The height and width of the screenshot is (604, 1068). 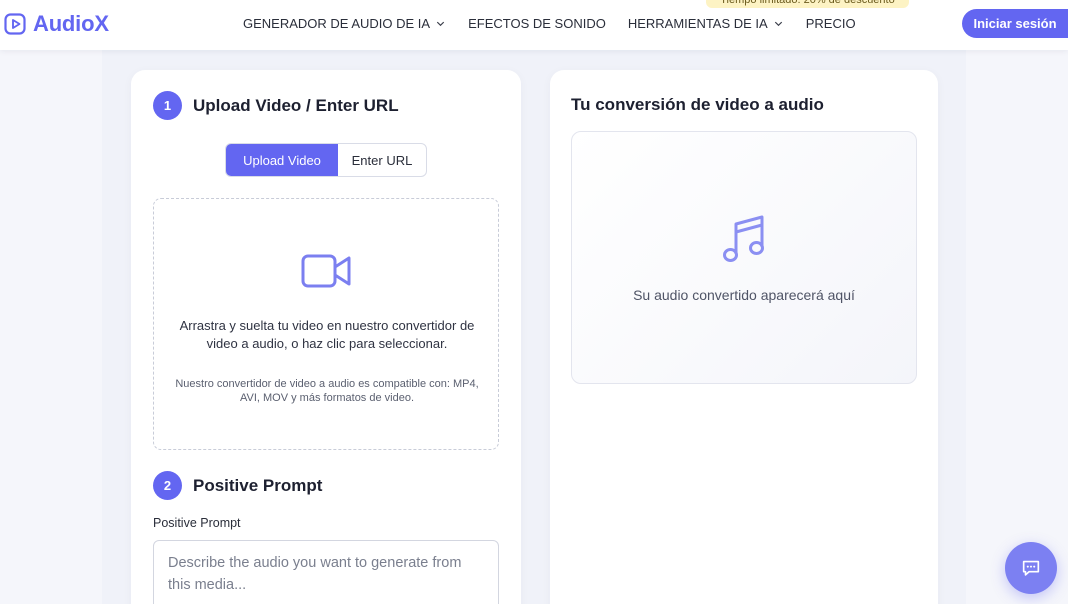 I want to click on promo-banner: Tiempo limitado: 20% de descuento, so click(x=807, y=4).